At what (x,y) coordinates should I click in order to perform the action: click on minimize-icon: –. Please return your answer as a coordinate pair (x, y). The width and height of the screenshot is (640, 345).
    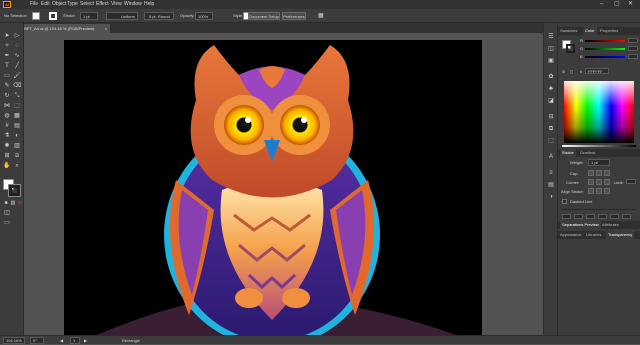
    Looking at the image, I should click on (601, 4).